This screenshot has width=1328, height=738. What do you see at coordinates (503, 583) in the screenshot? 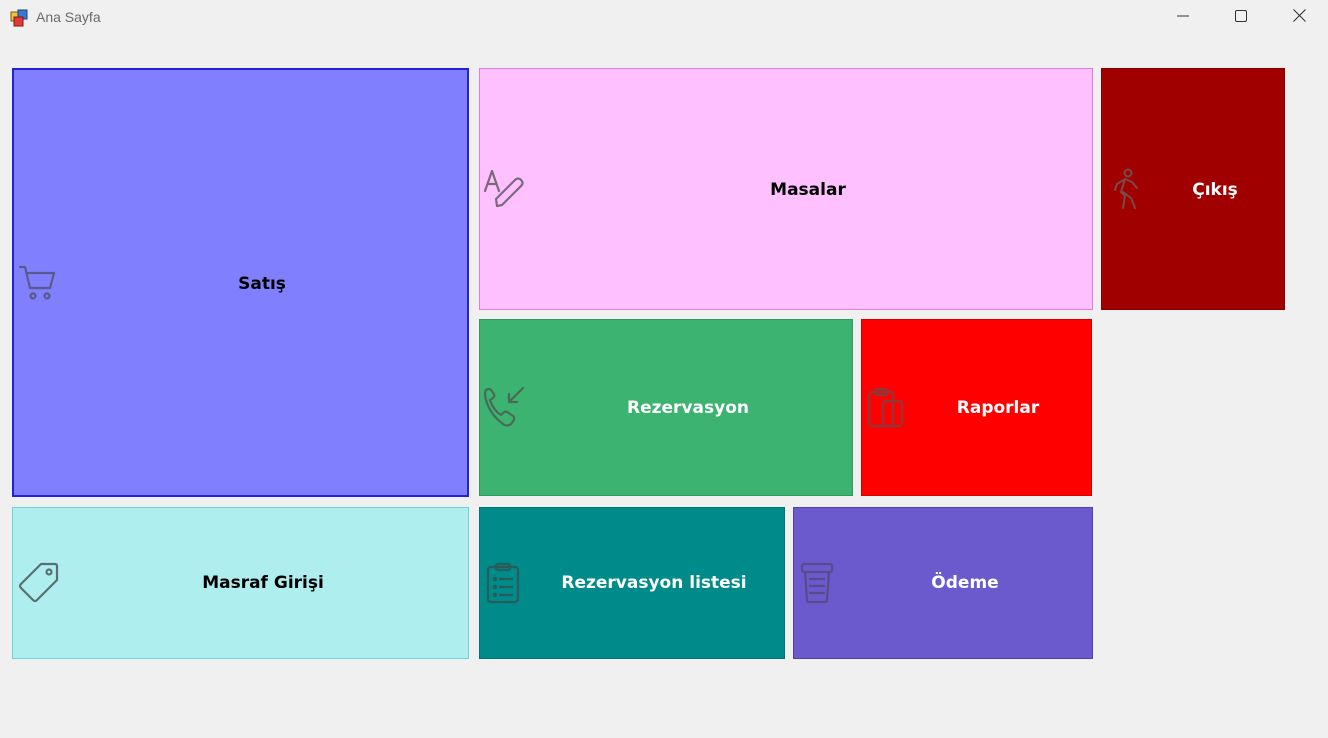
I see `clipboard-list-icon` at bounding box center [503, 583].